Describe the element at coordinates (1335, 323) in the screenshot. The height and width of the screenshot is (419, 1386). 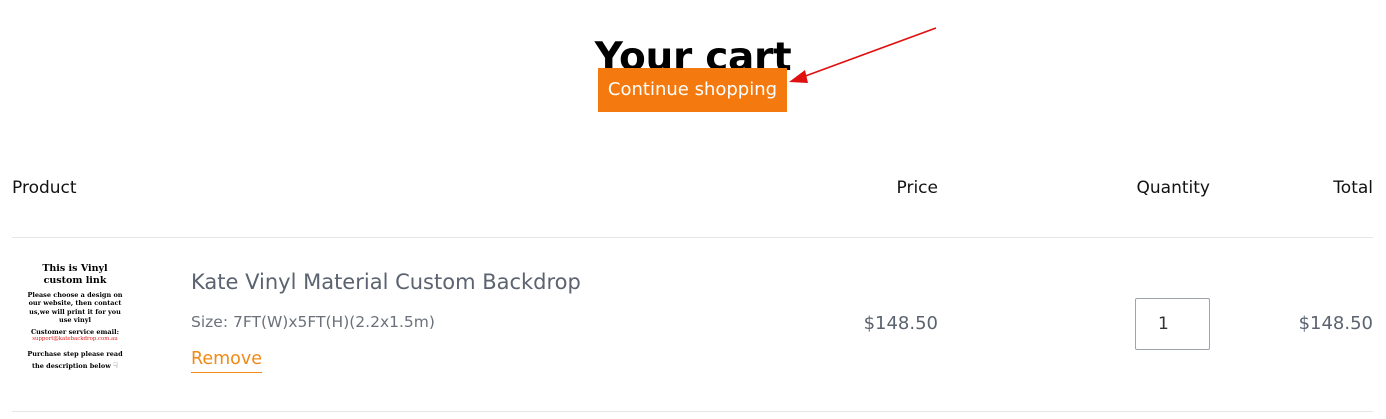
I see `item-total: $148.50` at that location.